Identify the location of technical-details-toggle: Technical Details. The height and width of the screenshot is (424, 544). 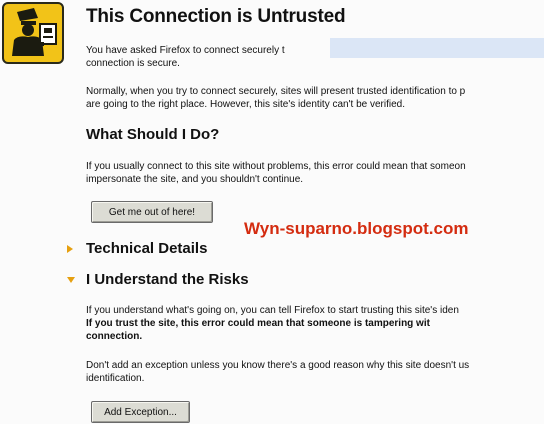
(146, 248).